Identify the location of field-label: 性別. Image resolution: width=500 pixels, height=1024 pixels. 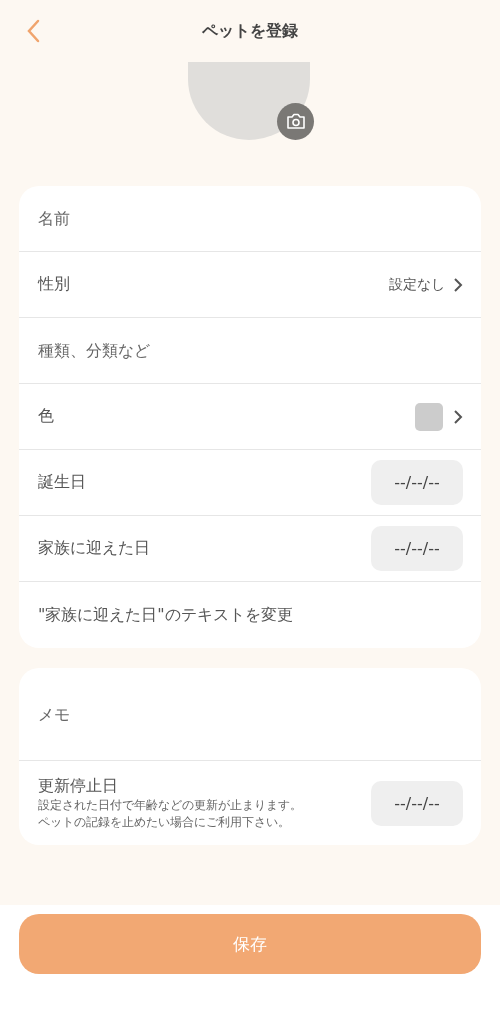
(54, 284).